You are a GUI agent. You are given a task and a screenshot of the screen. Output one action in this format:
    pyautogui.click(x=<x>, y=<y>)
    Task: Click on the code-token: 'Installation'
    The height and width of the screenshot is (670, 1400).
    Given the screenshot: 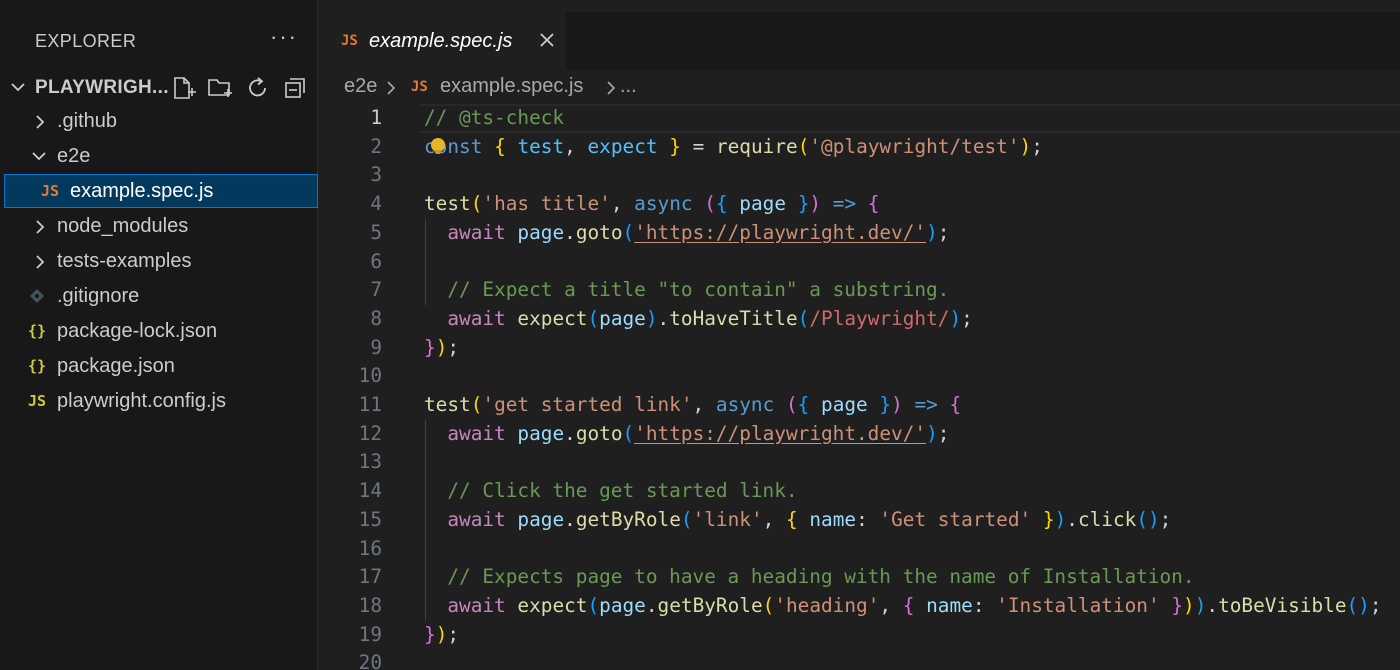 What is the action you would take?
    pyautogui.click(x=1078, y=605)
    